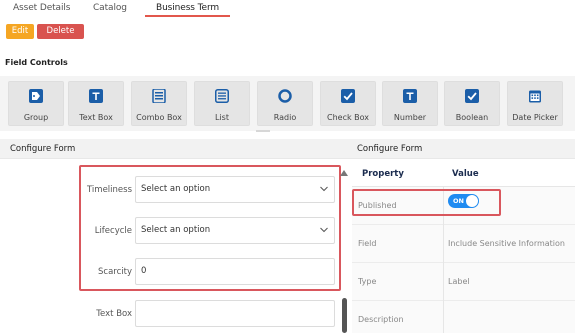 The image size is (575, 333). Describe the element at coordinates (472, 96) in the screenshot. I see `boolean-icon` at that location.